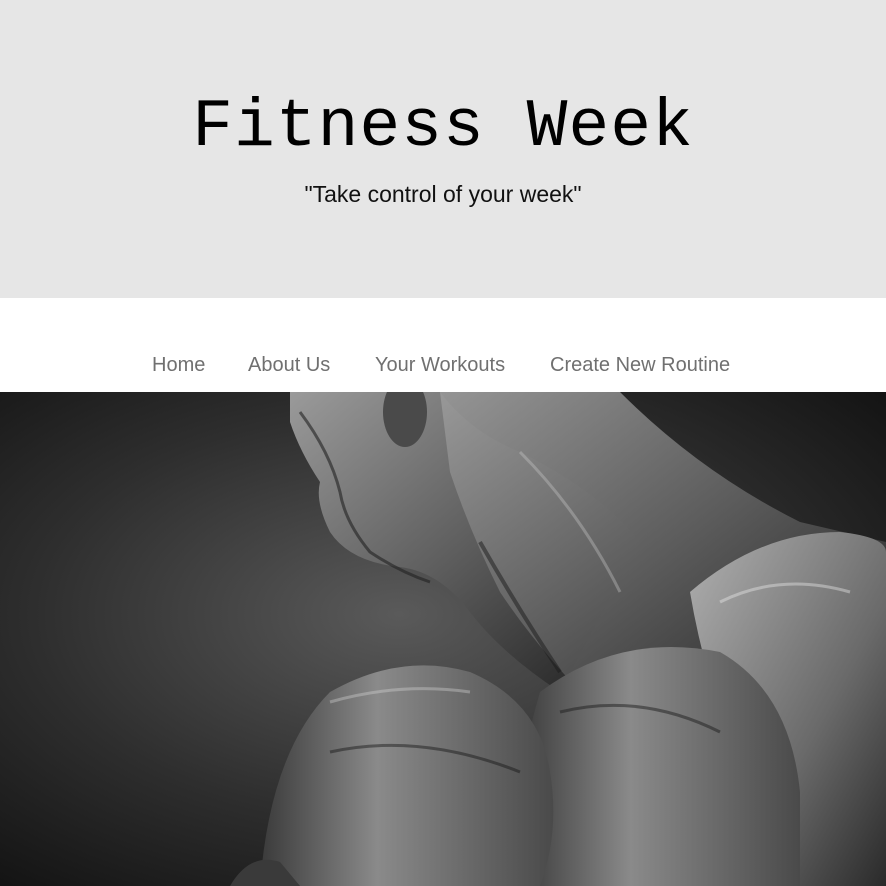 The height and width of the screenshot is (886, 886). What do you see at coordinates (289, 365) in the screenshot?
I see `nav-link-about-us: About Us` at bounding box center [289, 365].